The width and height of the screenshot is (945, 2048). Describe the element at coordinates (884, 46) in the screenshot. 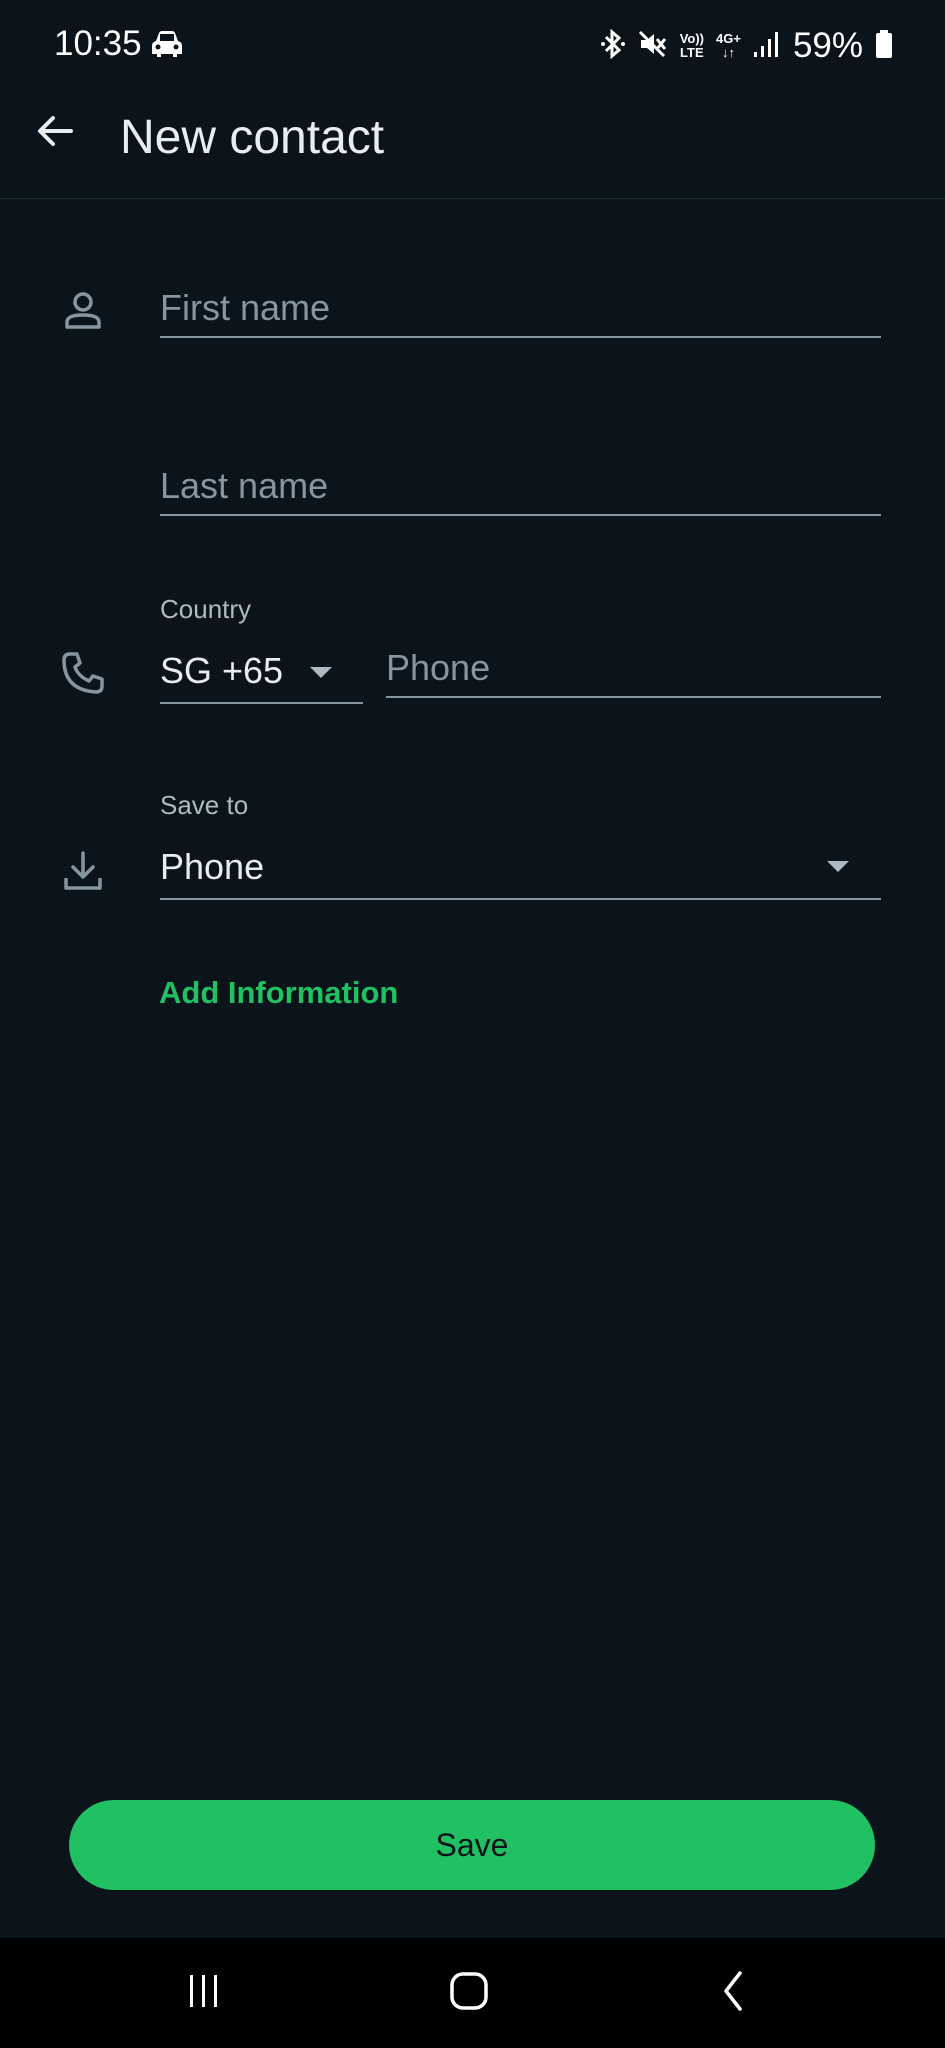

I see `battery-icon` at that location.